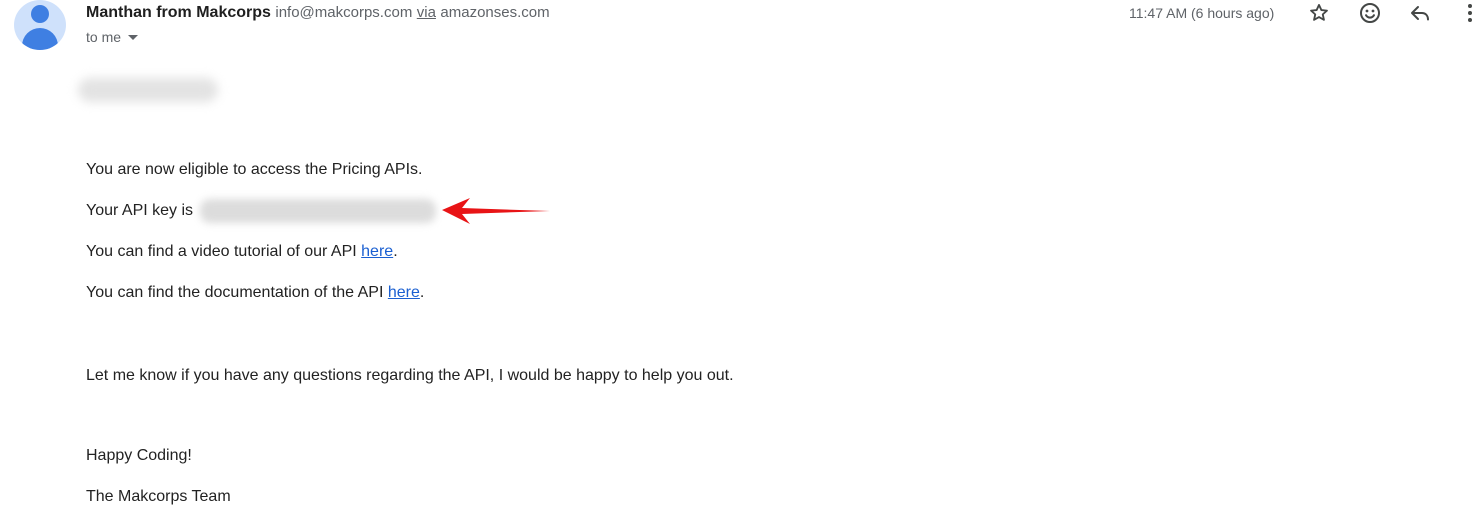 The width and height of the screenshot is (1484, 509). I want to click on reply-icon, so click(1420, 13).